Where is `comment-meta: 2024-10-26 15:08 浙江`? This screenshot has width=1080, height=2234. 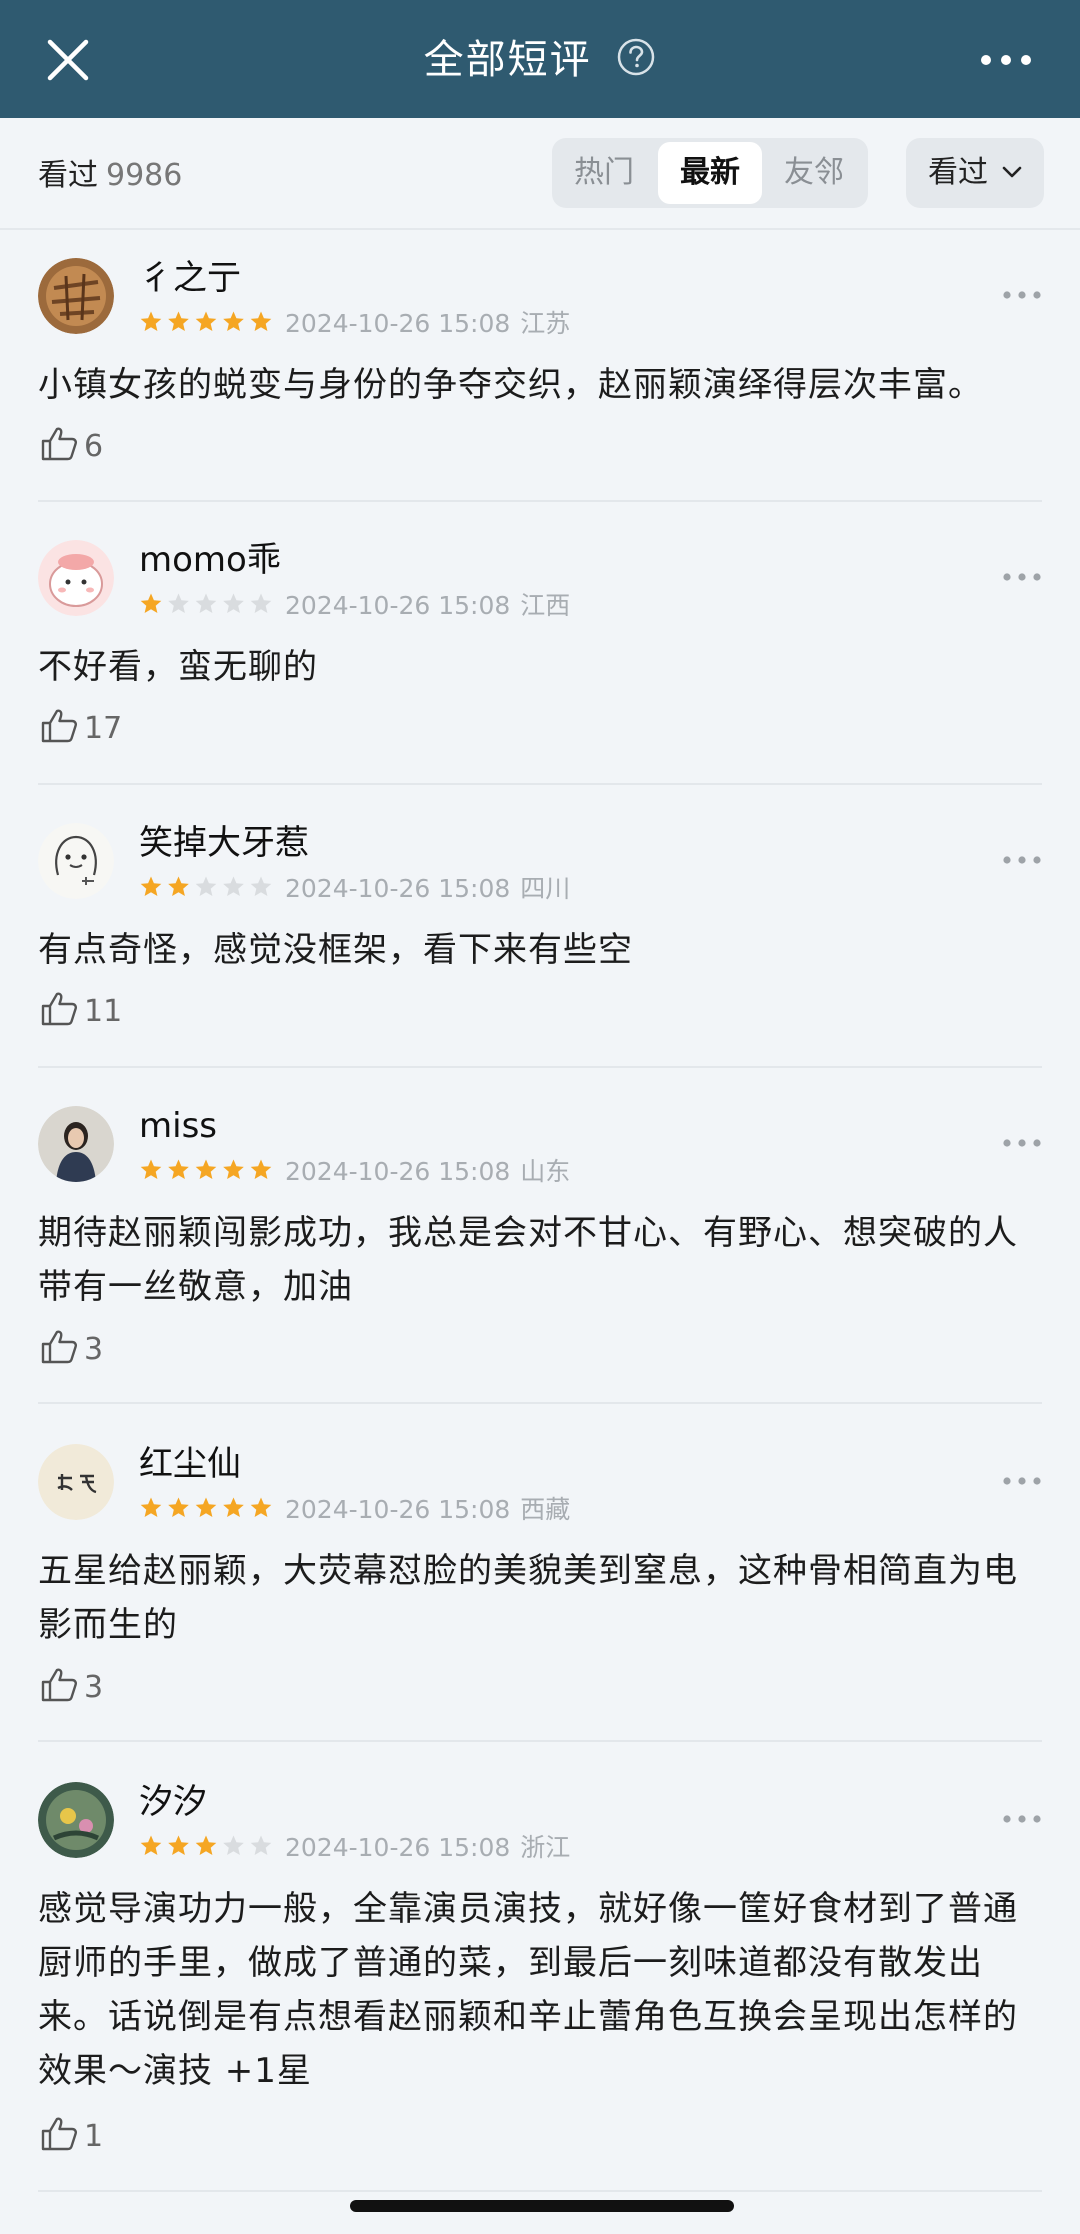
comment-meta: 2024-10-26 15:08 浙江 is located at coordinates (354, 1848).